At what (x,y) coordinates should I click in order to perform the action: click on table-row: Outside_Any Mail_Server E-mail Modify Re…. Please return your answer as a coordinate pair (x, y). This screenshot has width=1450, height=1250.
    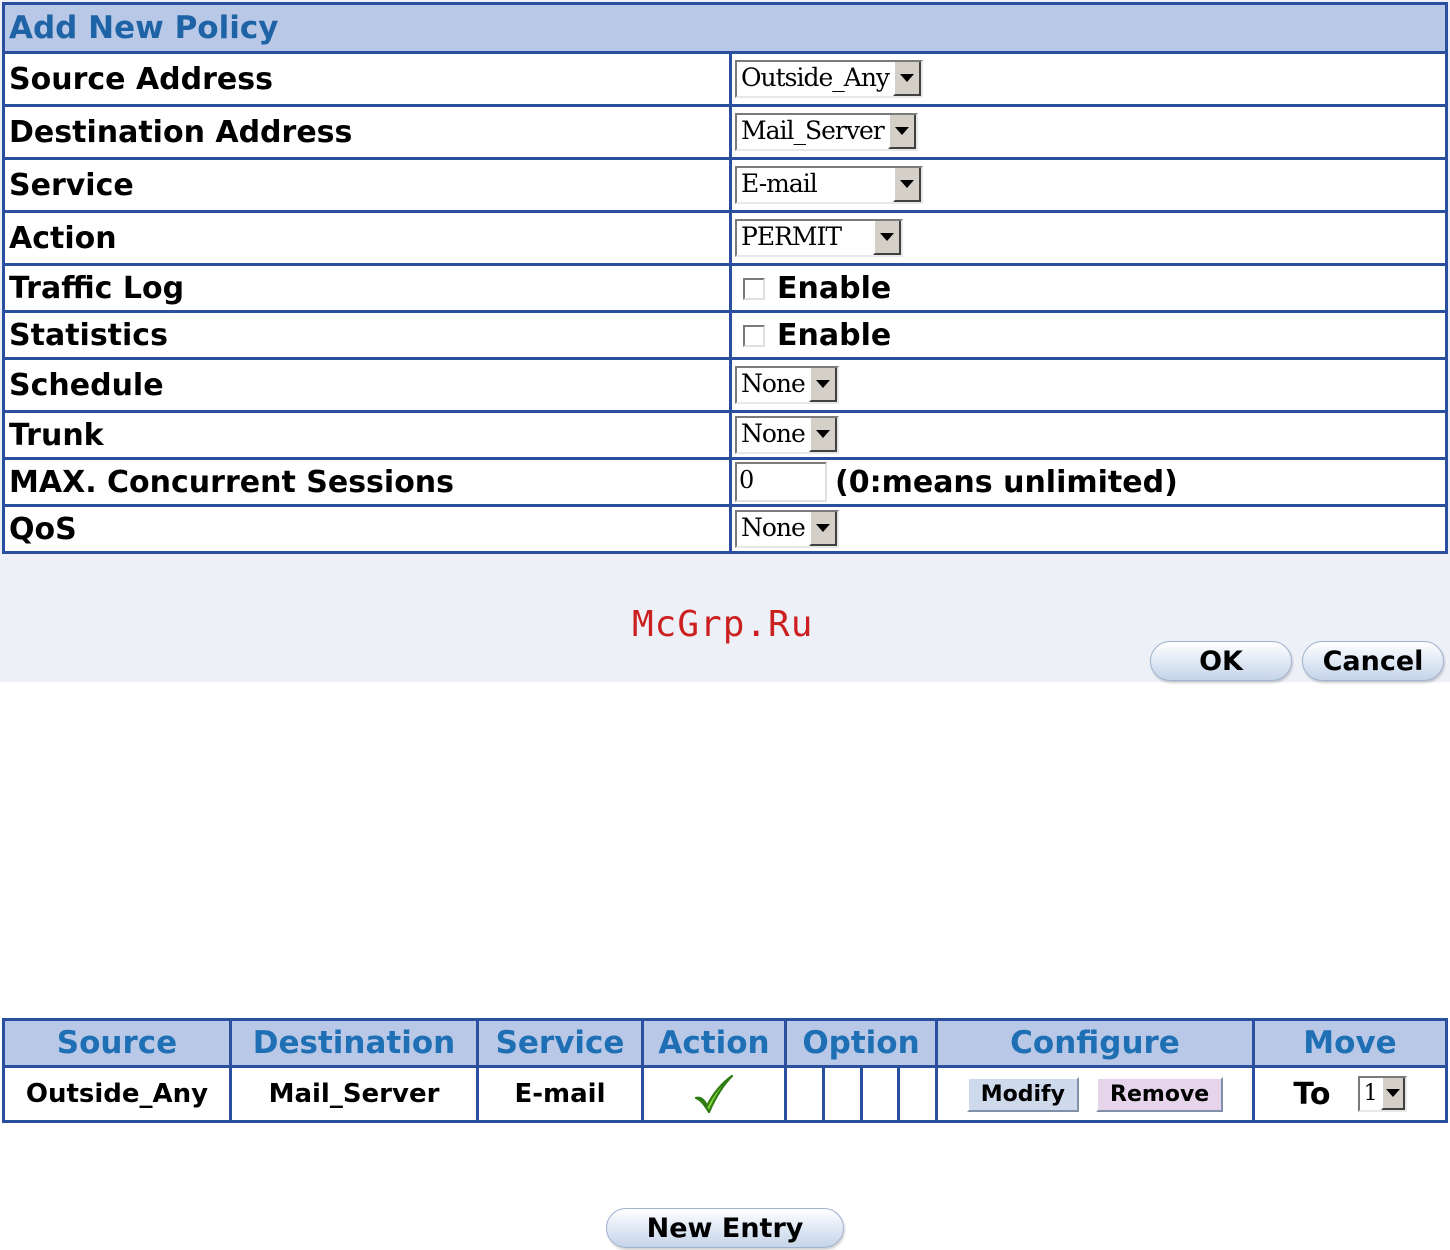
    Looking at the image, I should click on (725, 1094).